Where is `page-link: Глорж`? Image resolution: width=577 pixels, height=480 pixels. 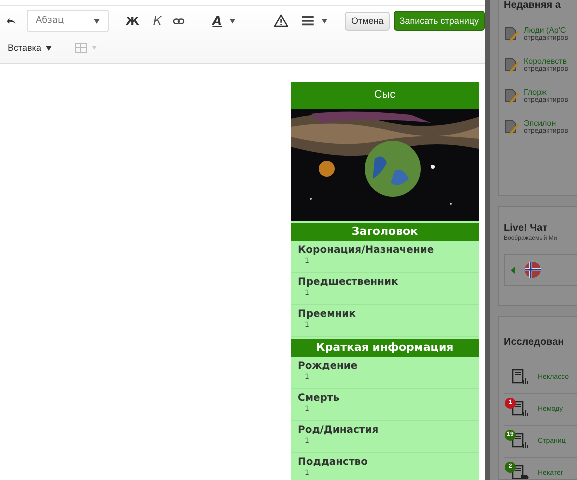
page-link: Глорж is located at coordinates (546, 92).